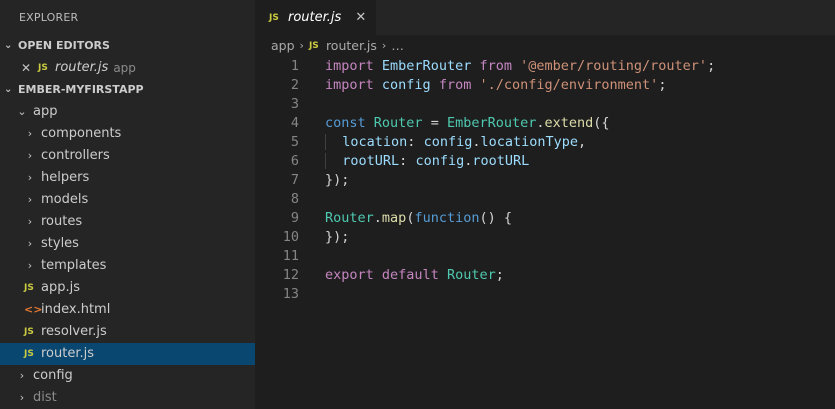  Describe the element at coordinates (49, 17) in the screenshot. I see `explorer-title: EXPLORER` at that location.